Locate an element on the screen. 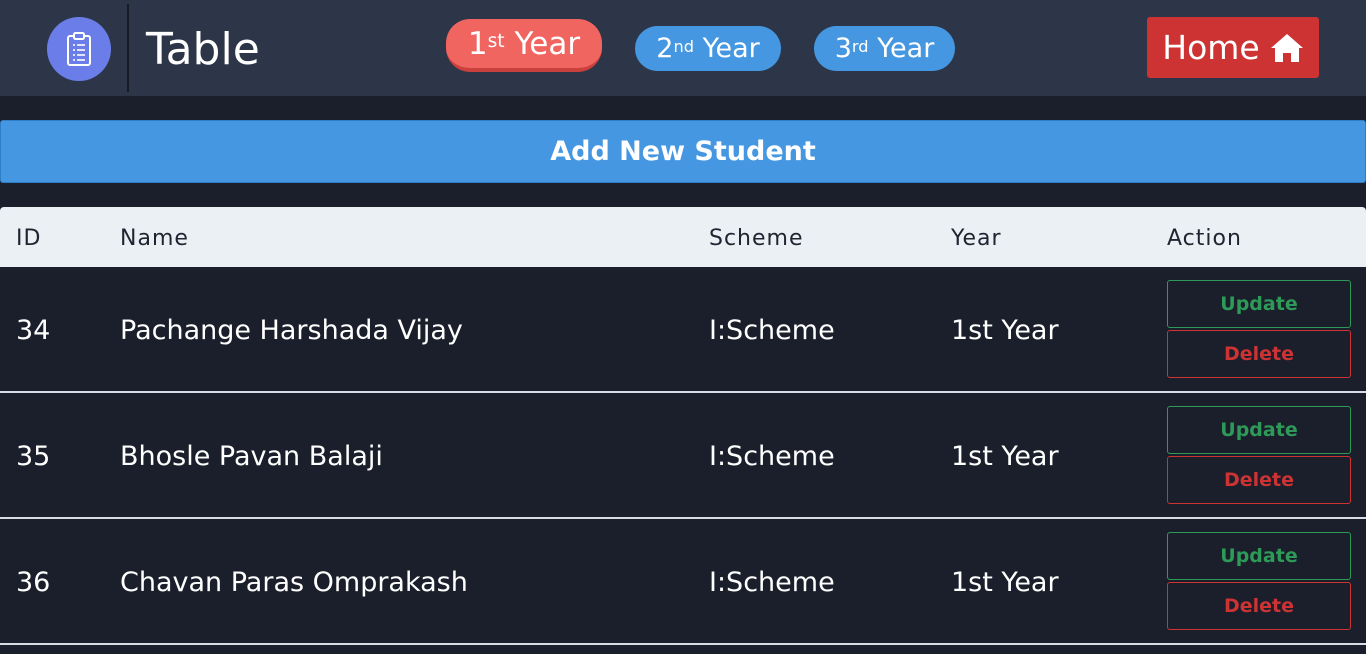 Image resolution: width=1366 pixels, height=654 pixels. year-tab-number: 3 is located at coordinates (843, 48).